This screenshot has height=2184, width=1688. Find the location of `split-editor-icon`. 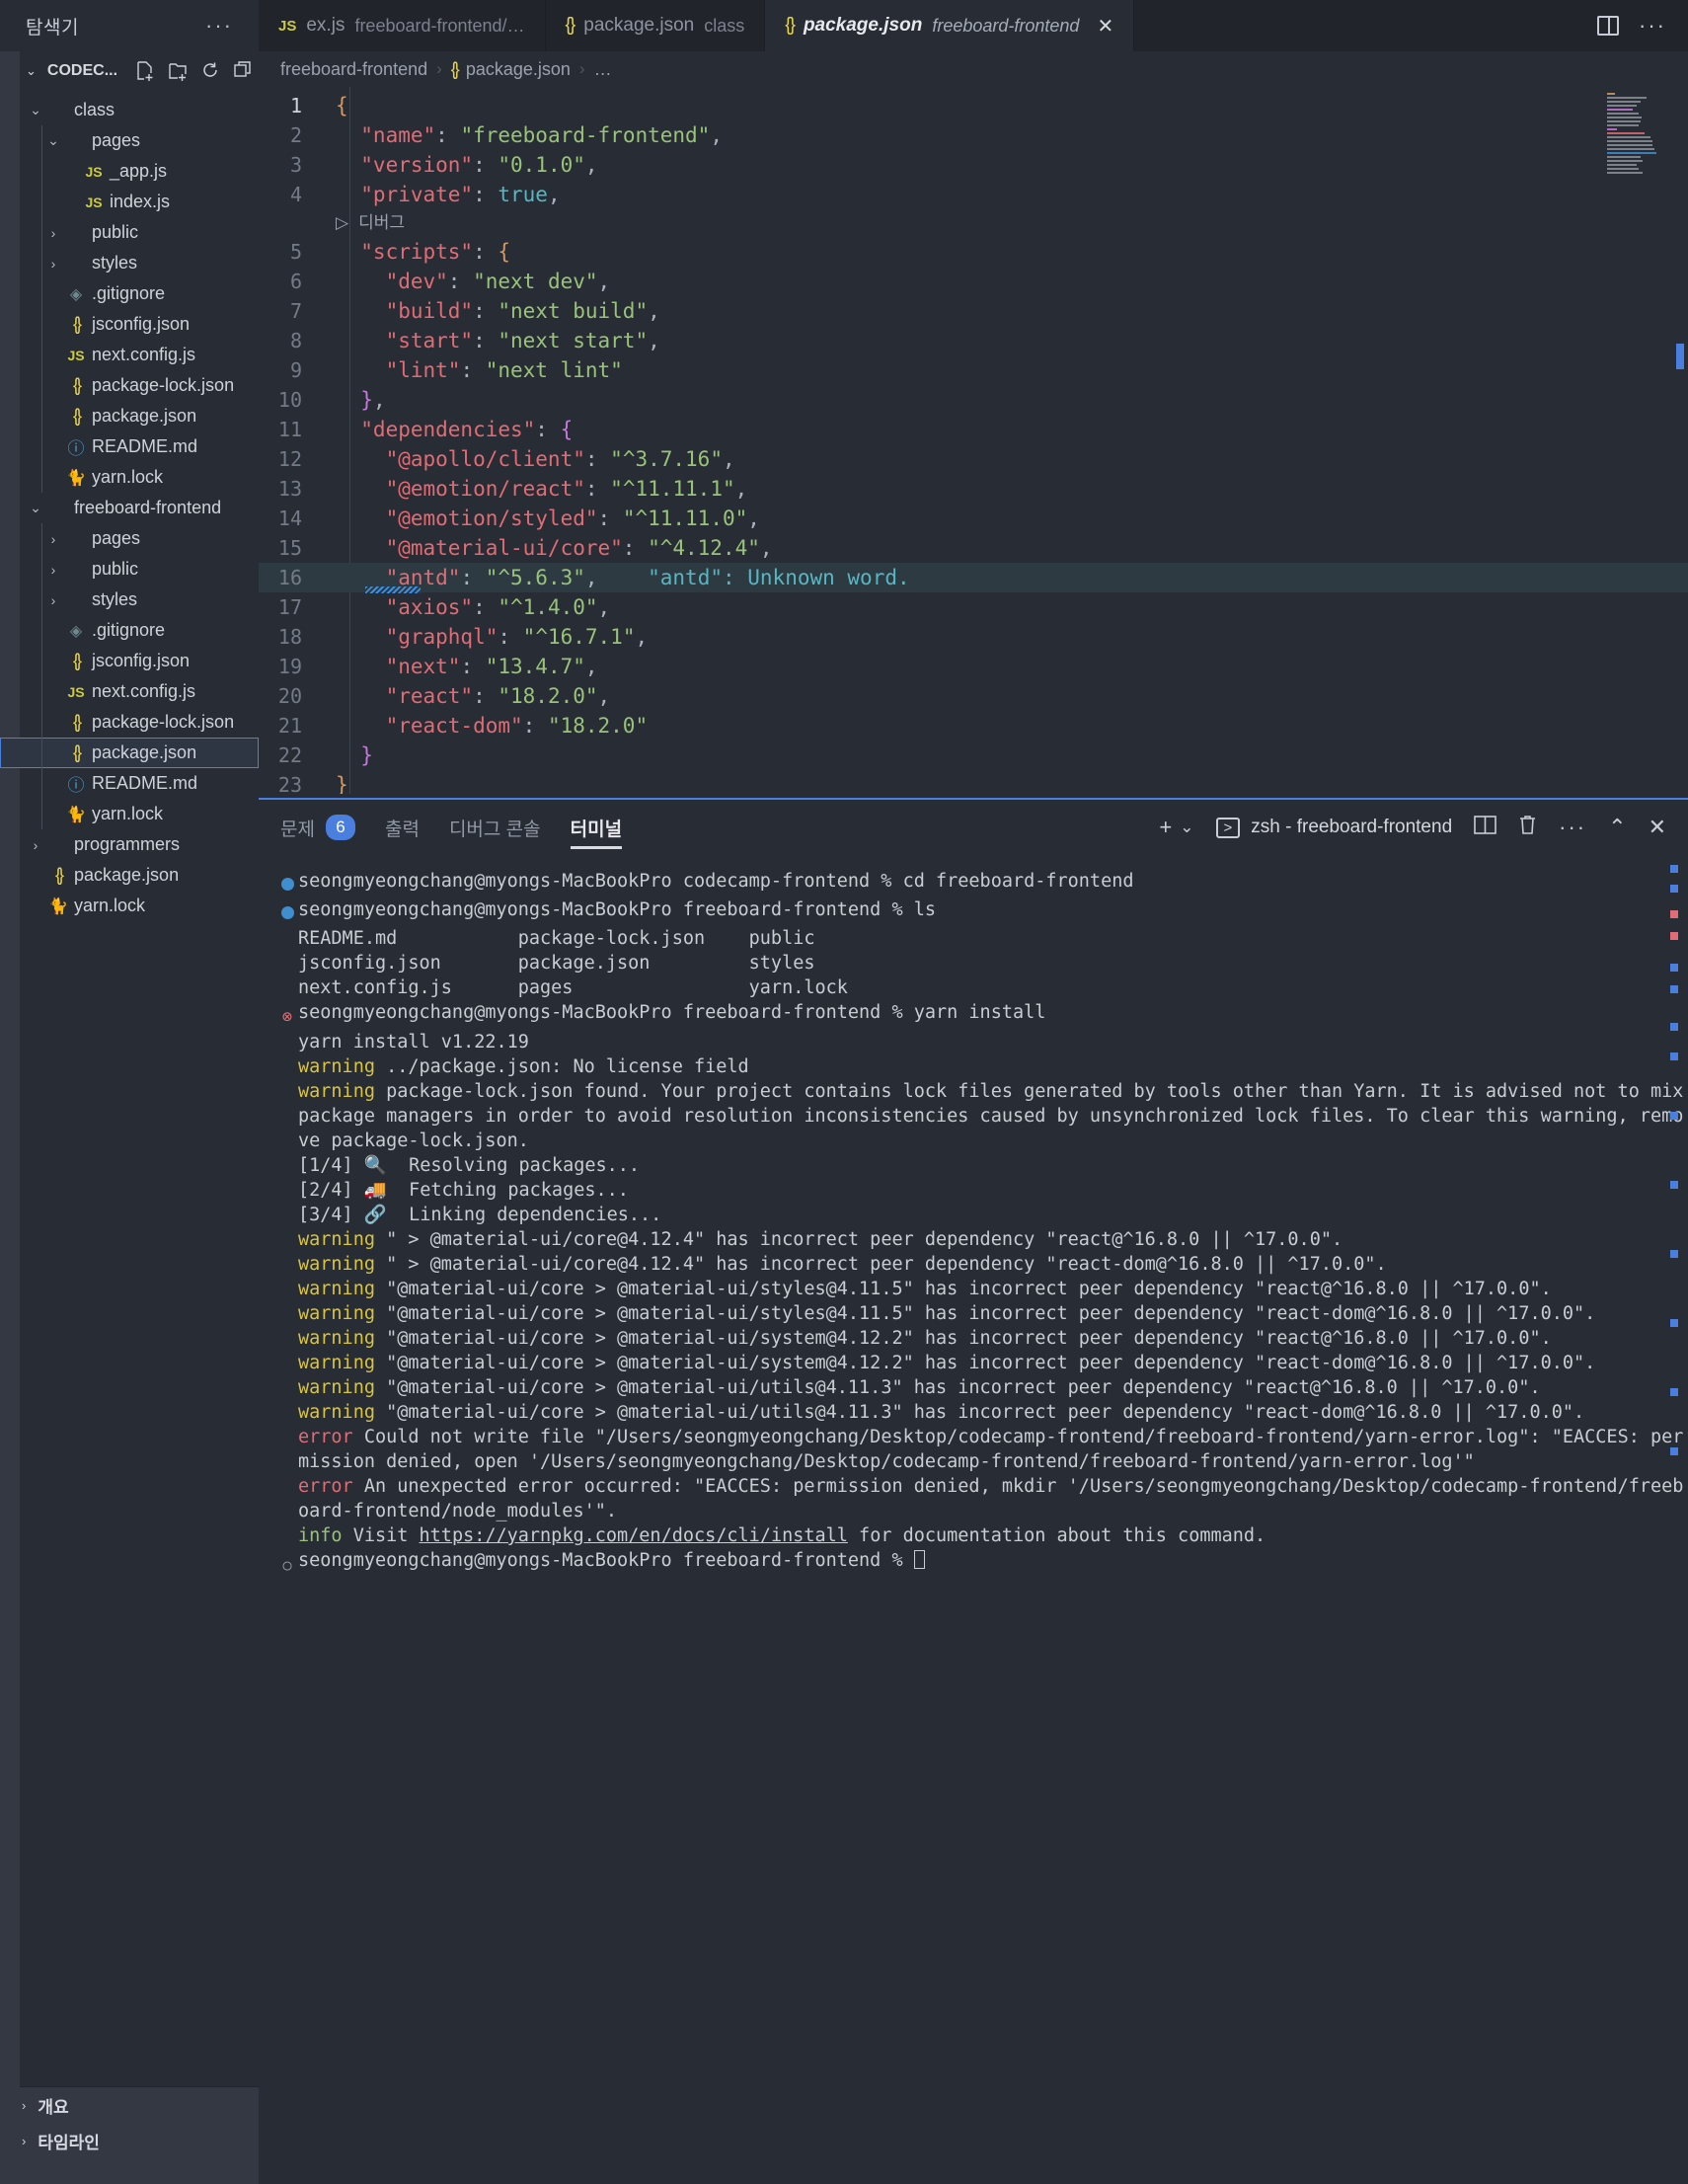

split-editor-icon is located at coordinates (1608, 26).